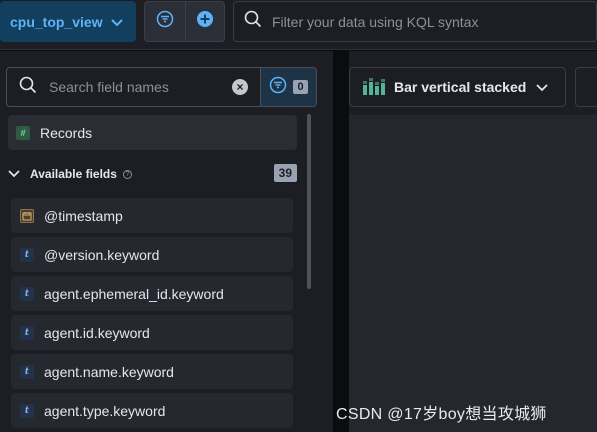  I want to click on field-search-placeholder: Search field names, so click(109, 87).